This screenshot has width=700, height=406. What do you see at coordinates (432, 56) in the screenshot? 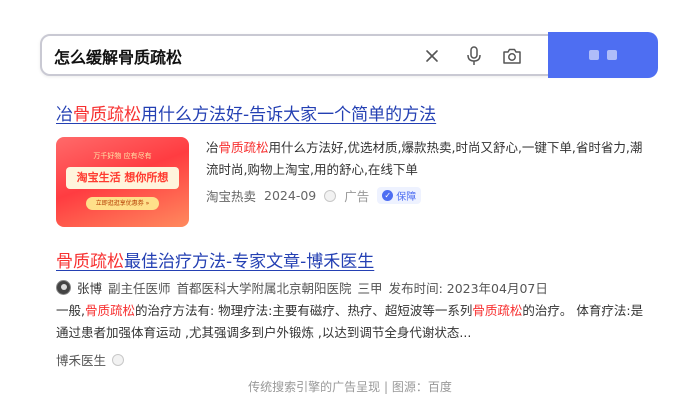
I see `clear-icon` at bounding box center [432, 56].